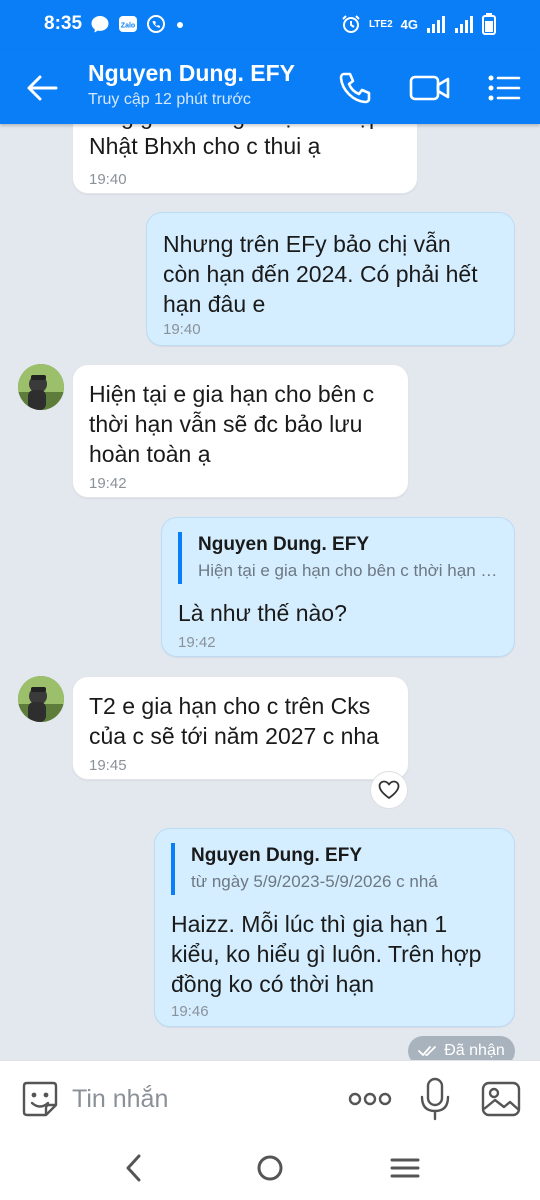 This screenshot has height=1200, width=540. I want to click on image-icon, so click(501, 1099).